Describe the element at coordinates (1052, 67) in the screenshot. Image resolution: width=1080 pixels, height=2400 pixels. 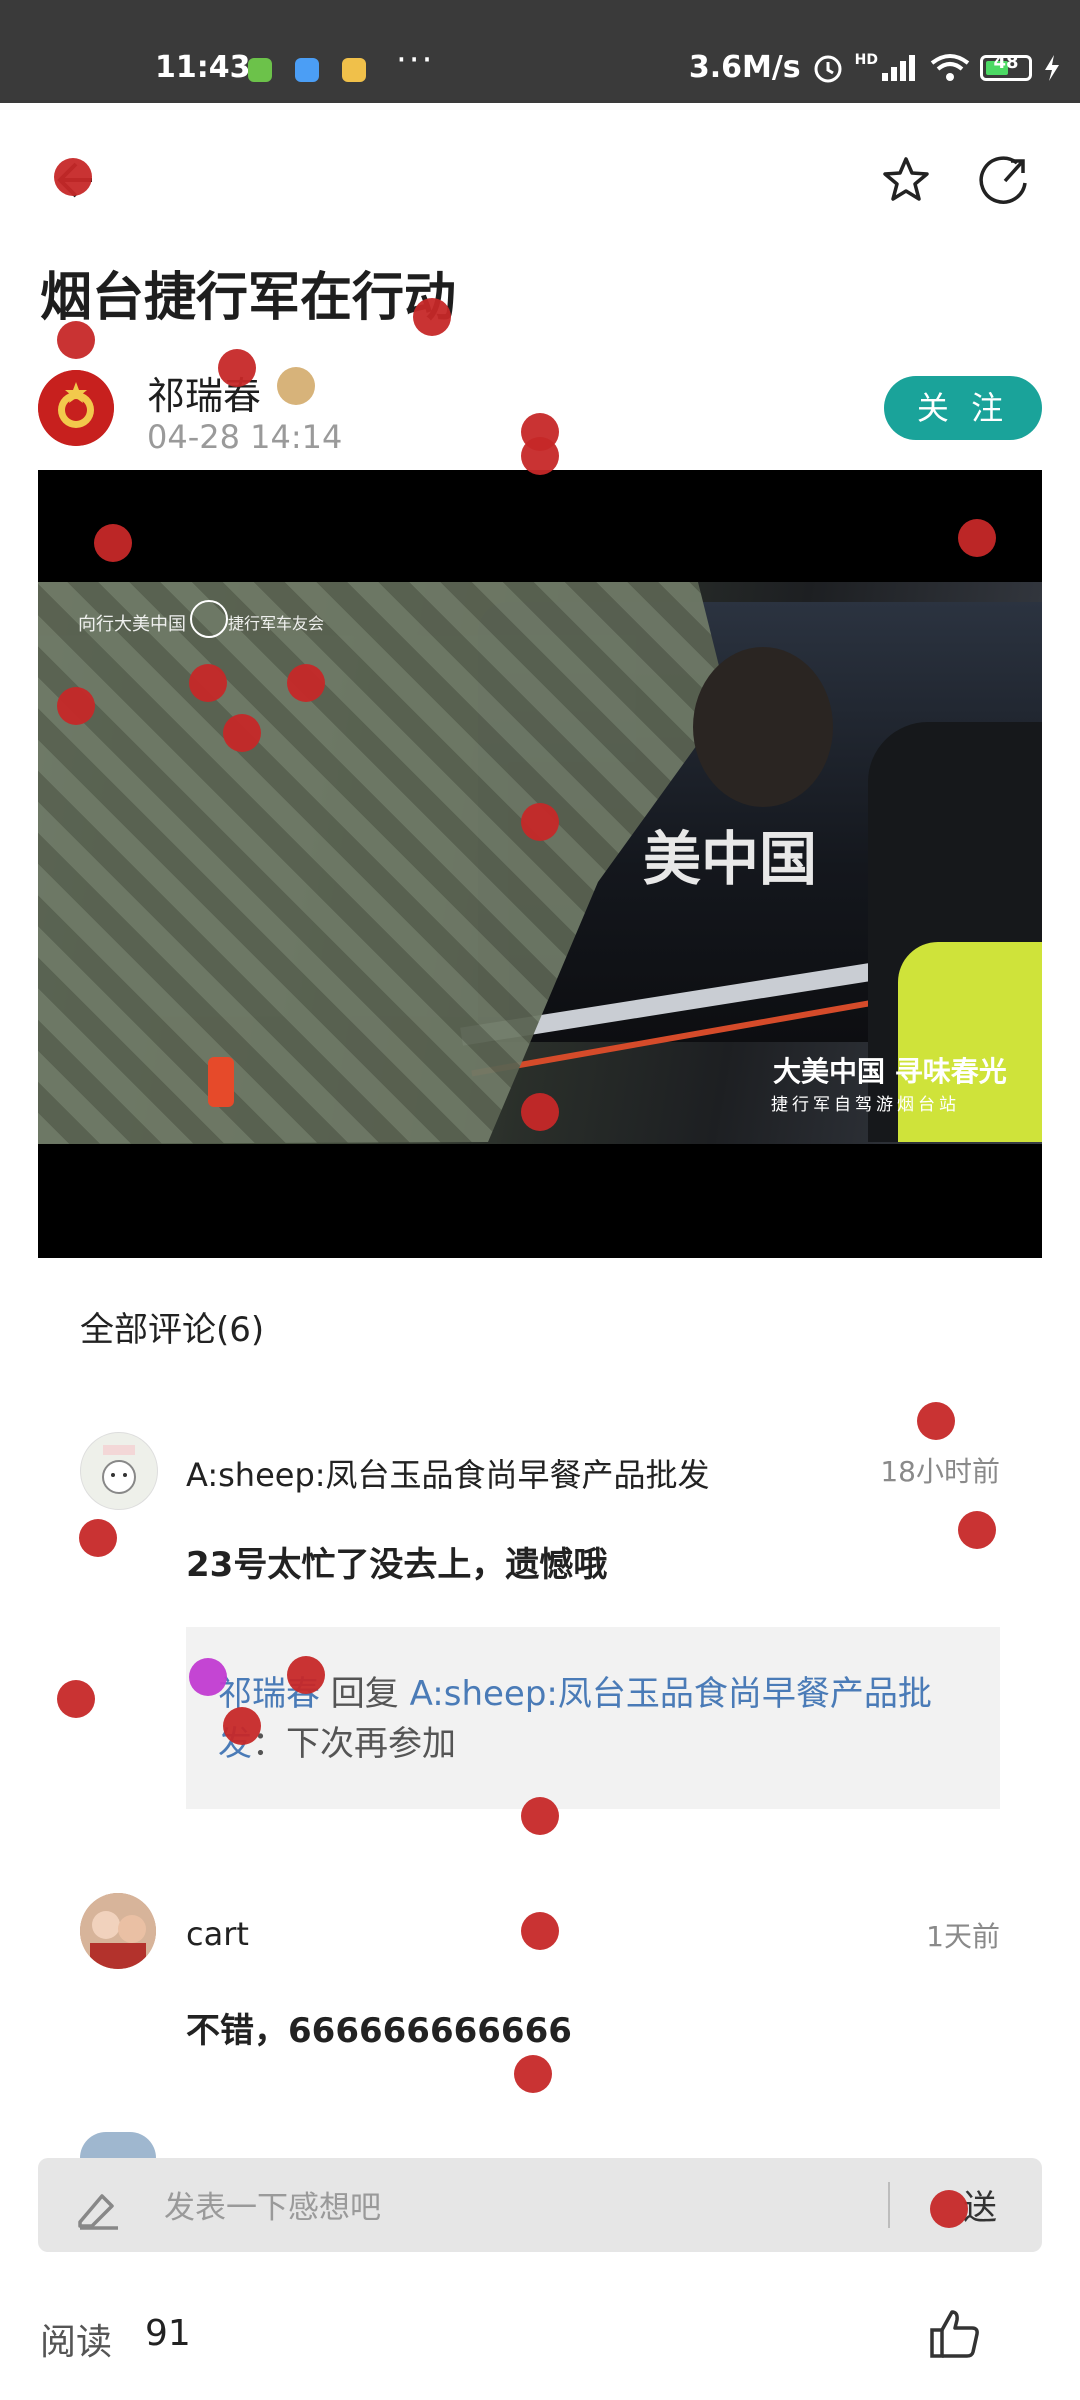
I see `charging-icon` at that location.